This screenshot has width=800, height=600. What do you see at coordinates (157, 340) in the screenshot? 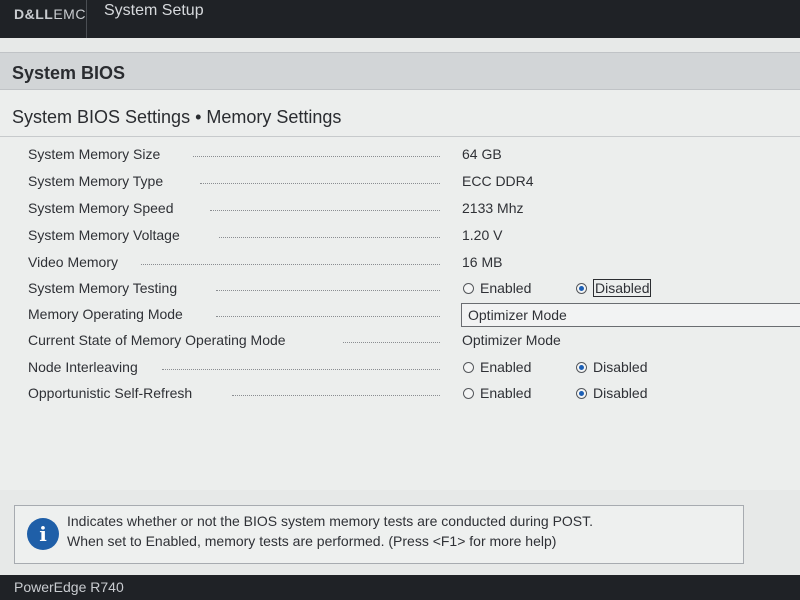
I see `setting-label: Current State of Memory Operating Mode` at bounding box center [157, 340].